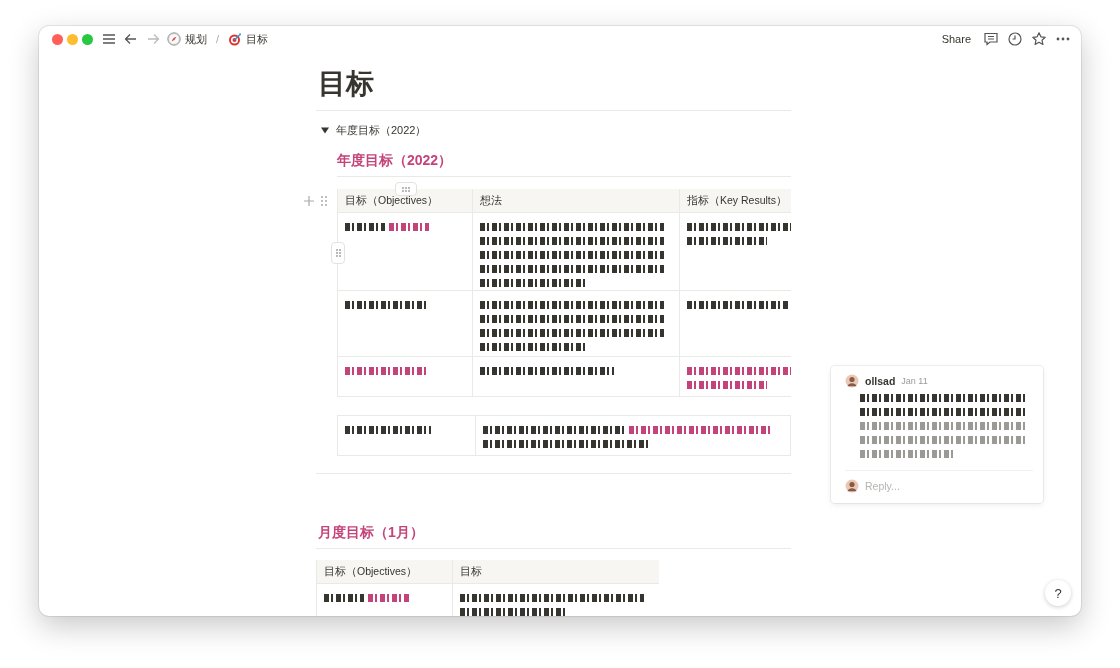  I want to click on column-header: 想法, so click(576, 201).